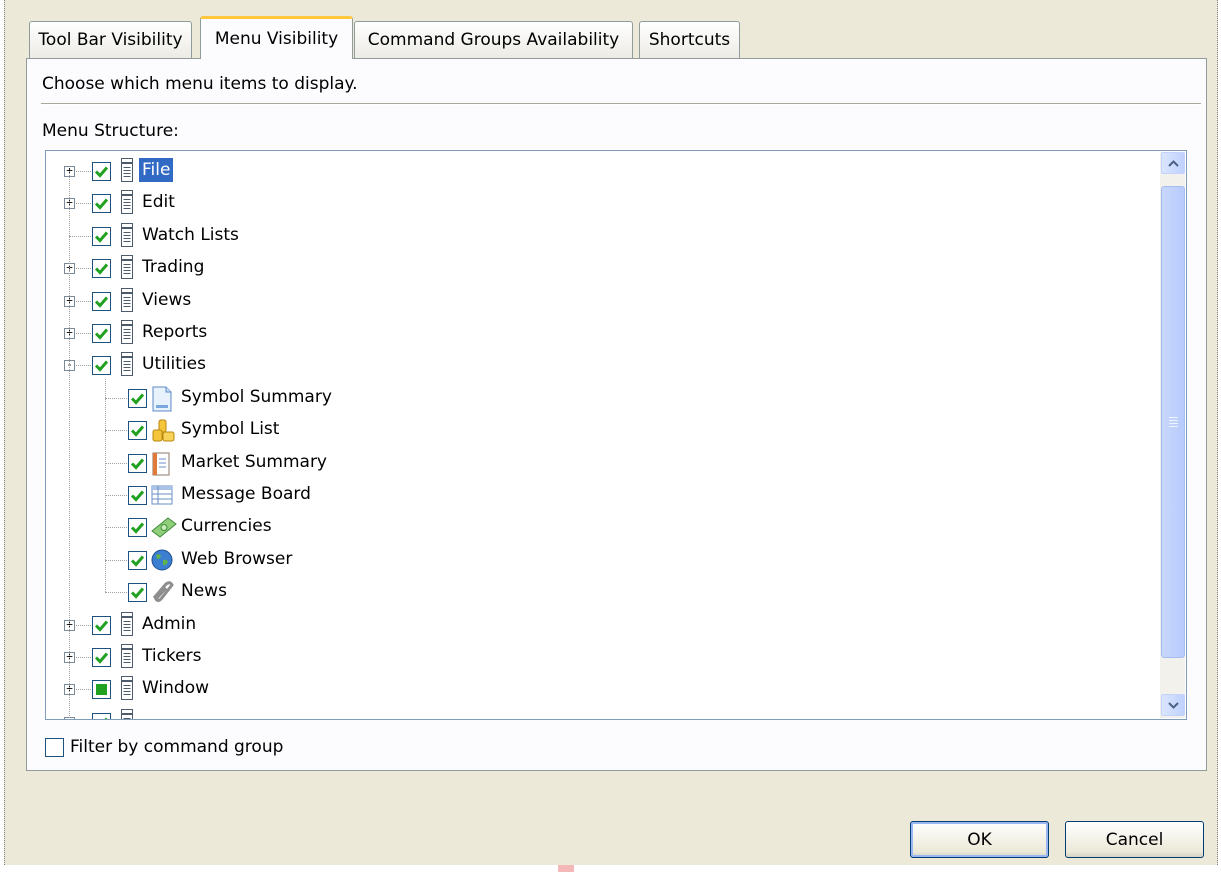 The width and height of the screenshot is (1221, 872). I want to click on tree-child-item: Symbol Summary, so click(601, 398).